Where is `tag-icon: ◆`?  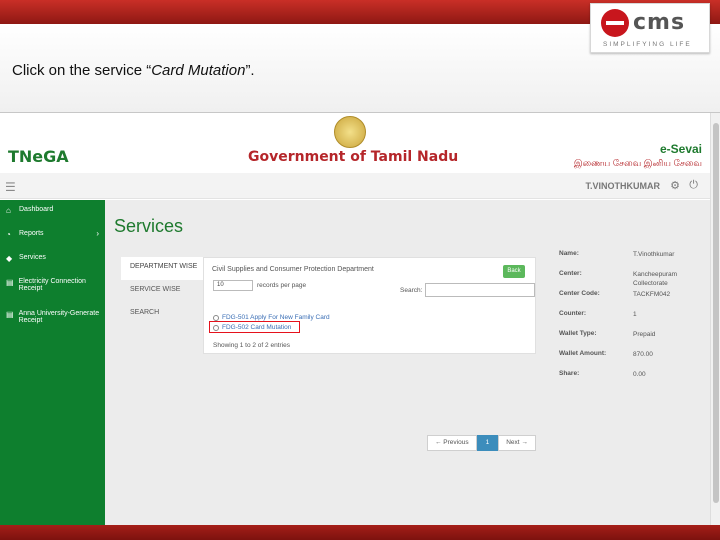 tag-icon: ◆ is located at coordinates (9, 258).